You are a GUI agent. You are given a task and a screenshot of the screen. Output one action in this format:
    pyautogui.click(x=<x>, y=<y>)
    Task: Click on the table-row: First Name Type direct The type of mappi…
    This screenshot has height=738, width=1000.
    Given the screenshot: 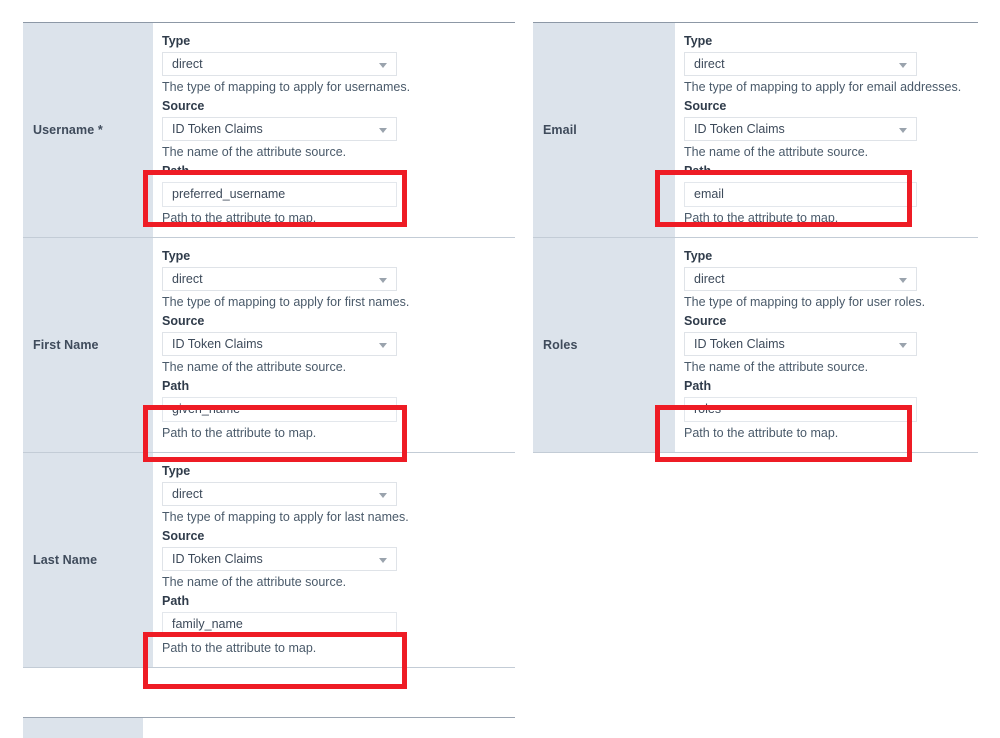 What is the action you would take?
    pyautogui.click(x=269, y=345)
    